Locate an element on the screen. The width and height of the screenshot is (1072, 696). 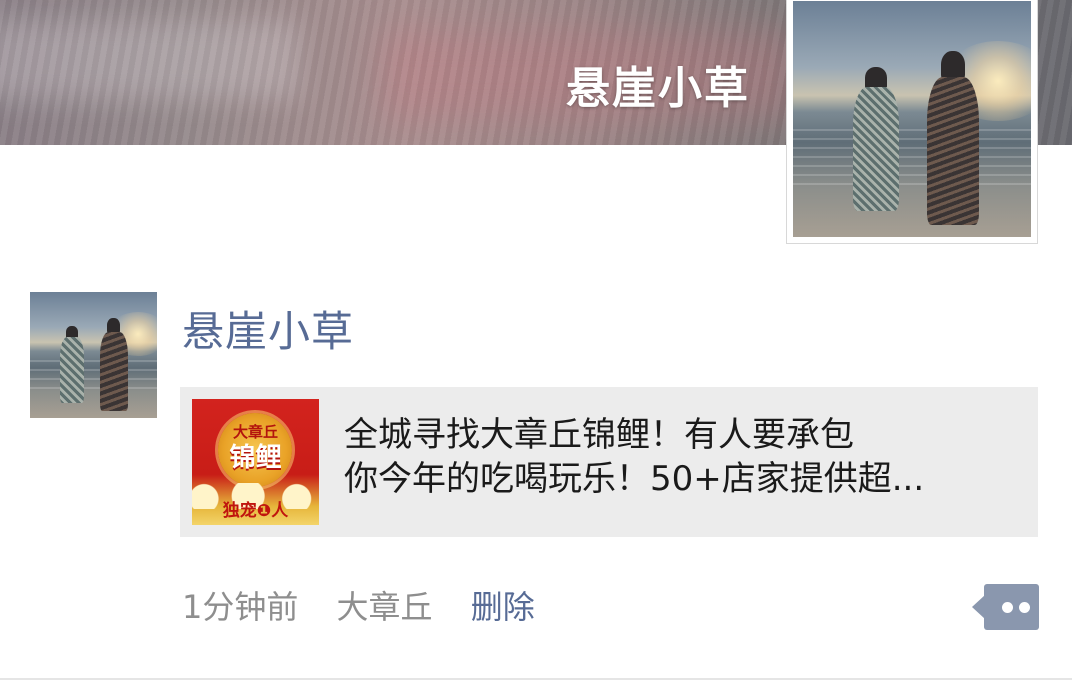
delete-button: 删除 is located at coordinates (503, 607).